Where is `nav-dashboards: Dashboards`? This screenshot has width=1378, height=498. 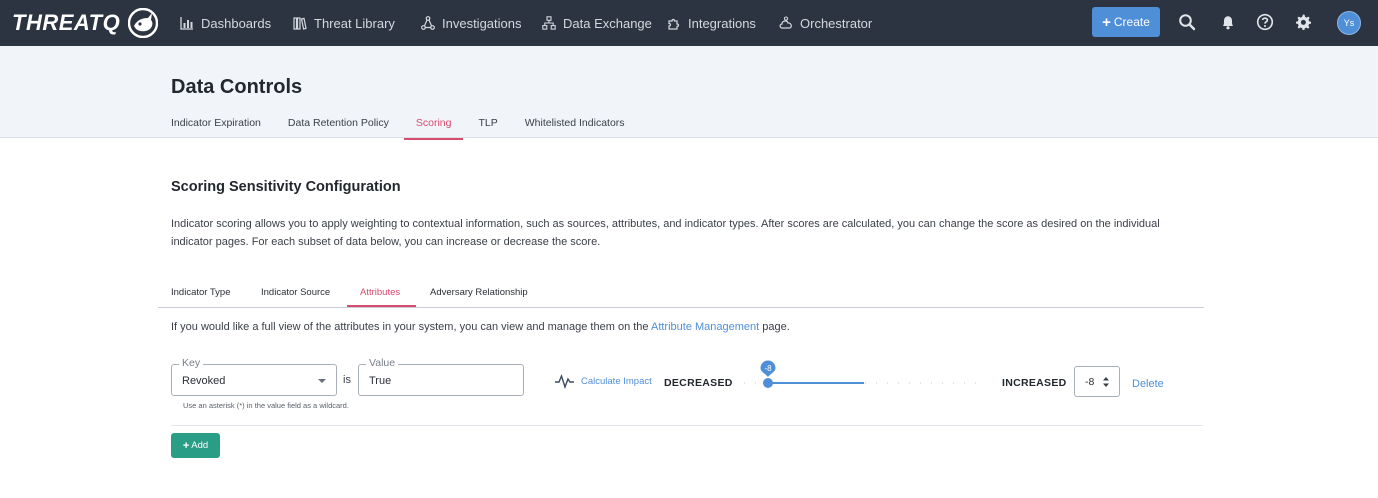 nav-dashboards: Dashboards is located at coordinates (225, 23).